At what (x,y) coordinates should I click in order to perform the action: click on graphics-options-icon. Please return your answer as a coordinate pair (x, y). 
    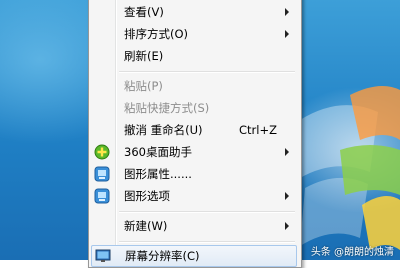
    Looking at the image, I should click on (102, 196).